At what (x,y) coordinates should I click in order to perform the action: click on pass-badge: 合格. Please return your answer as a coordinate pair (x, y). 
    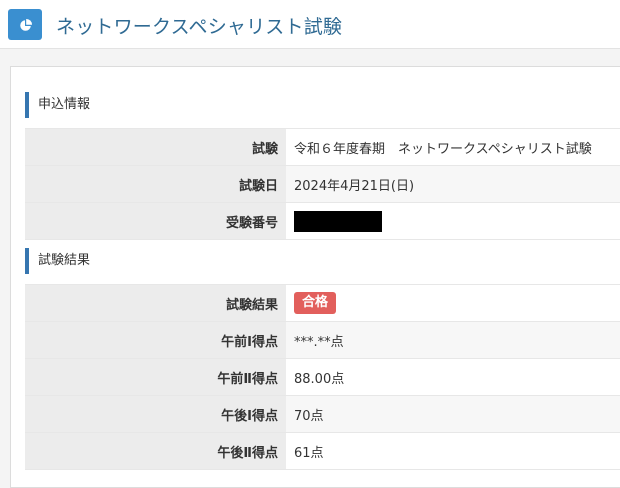
    Looking at the image, I should click on (315, 303).